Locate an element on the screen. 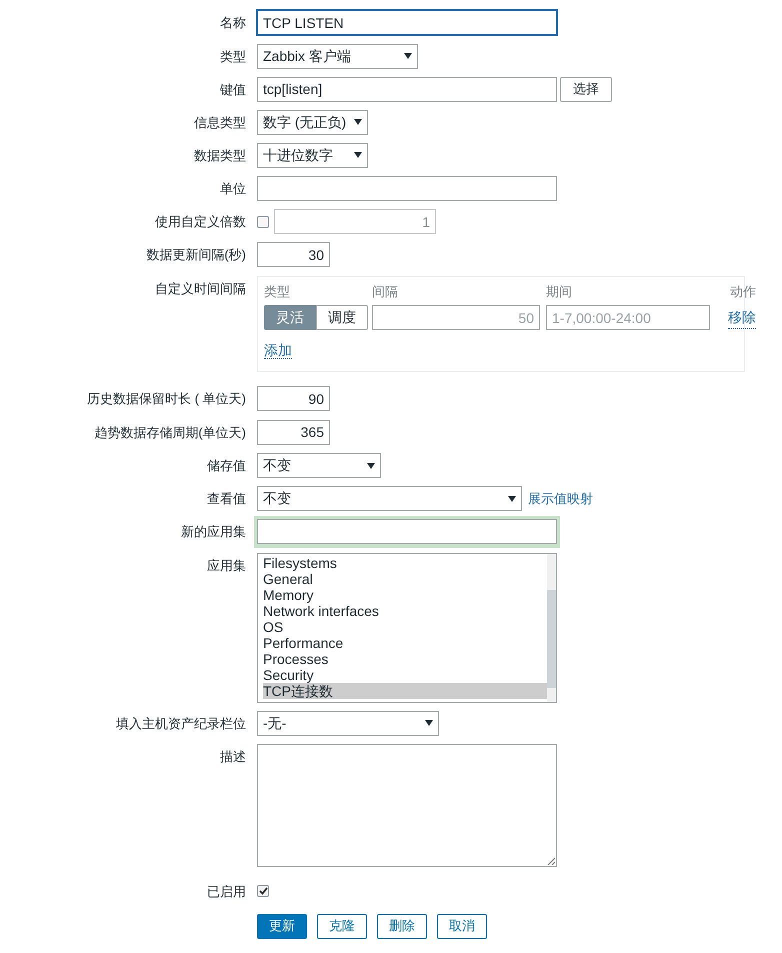  key-field: tcp[listen] is located at coordinates (407, 89).